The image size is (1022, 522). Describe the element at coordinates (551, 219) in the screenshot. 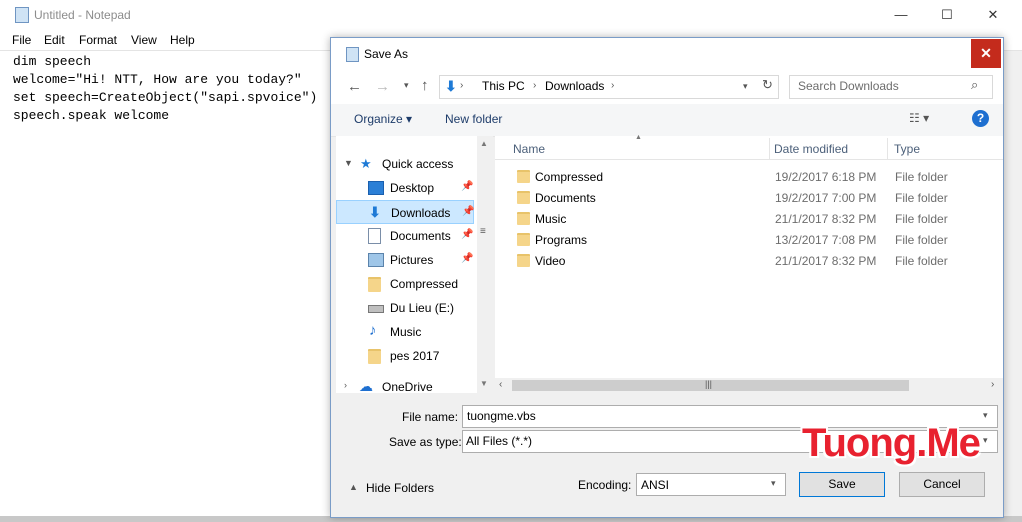

I see `file-name: Music` at that location.